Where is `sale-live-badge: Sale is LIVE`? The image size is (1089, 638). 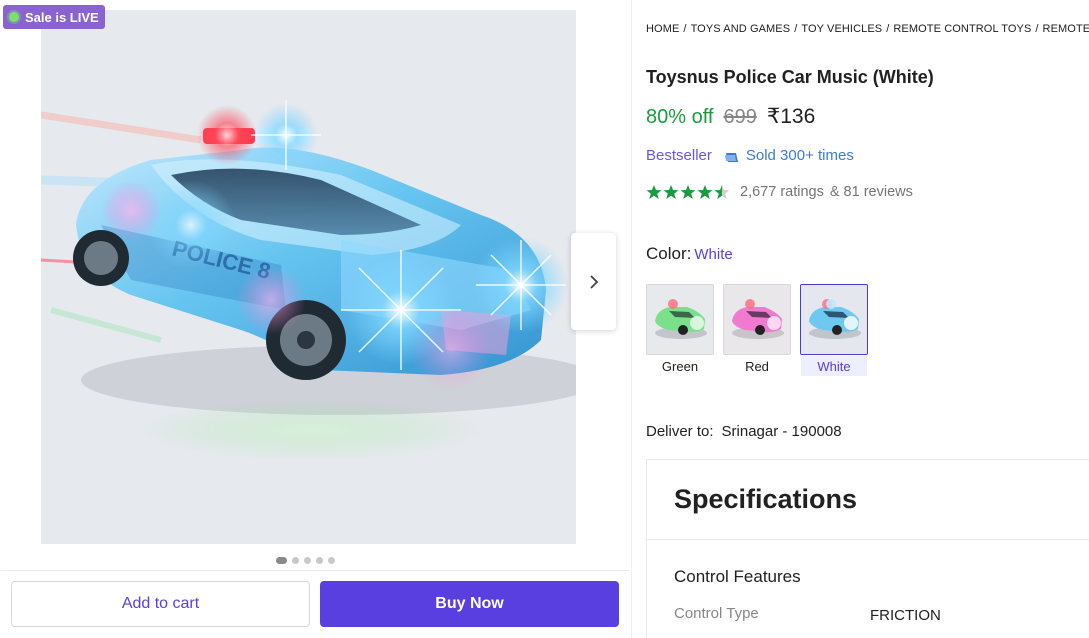 sale-live-badge: Sale is LIVE is located at coordinates (54, 17).